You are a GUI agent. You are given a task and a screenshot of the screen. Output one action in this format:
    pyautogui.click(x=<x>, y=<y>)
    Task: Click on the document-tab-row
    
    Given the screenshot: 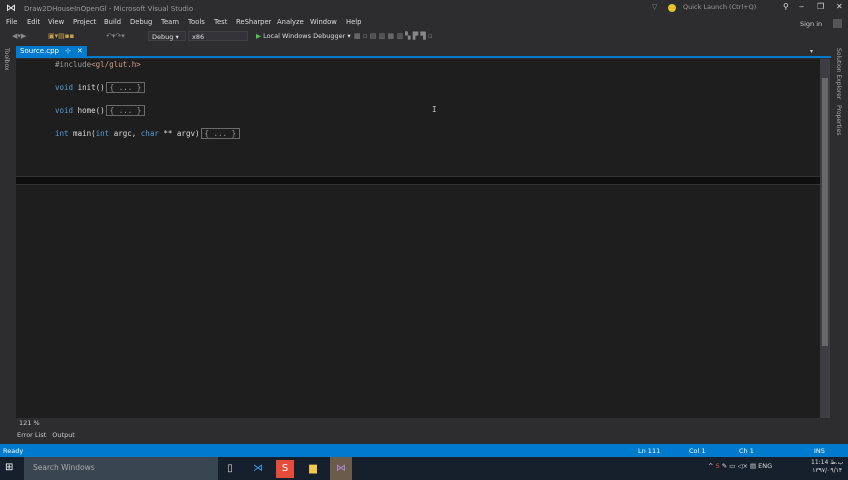 What is the action you would take?
    pyautogui.click(x=423, y=52)
    